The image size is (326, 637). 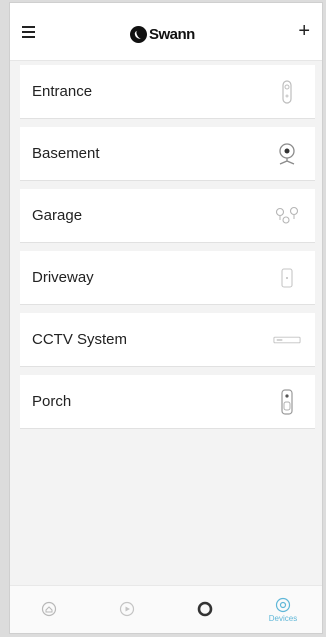 What do you see at coordinates (167, 92) in the screenshot?
I see `device-row-entrance: Entrance` at bounding box center [167, 92].